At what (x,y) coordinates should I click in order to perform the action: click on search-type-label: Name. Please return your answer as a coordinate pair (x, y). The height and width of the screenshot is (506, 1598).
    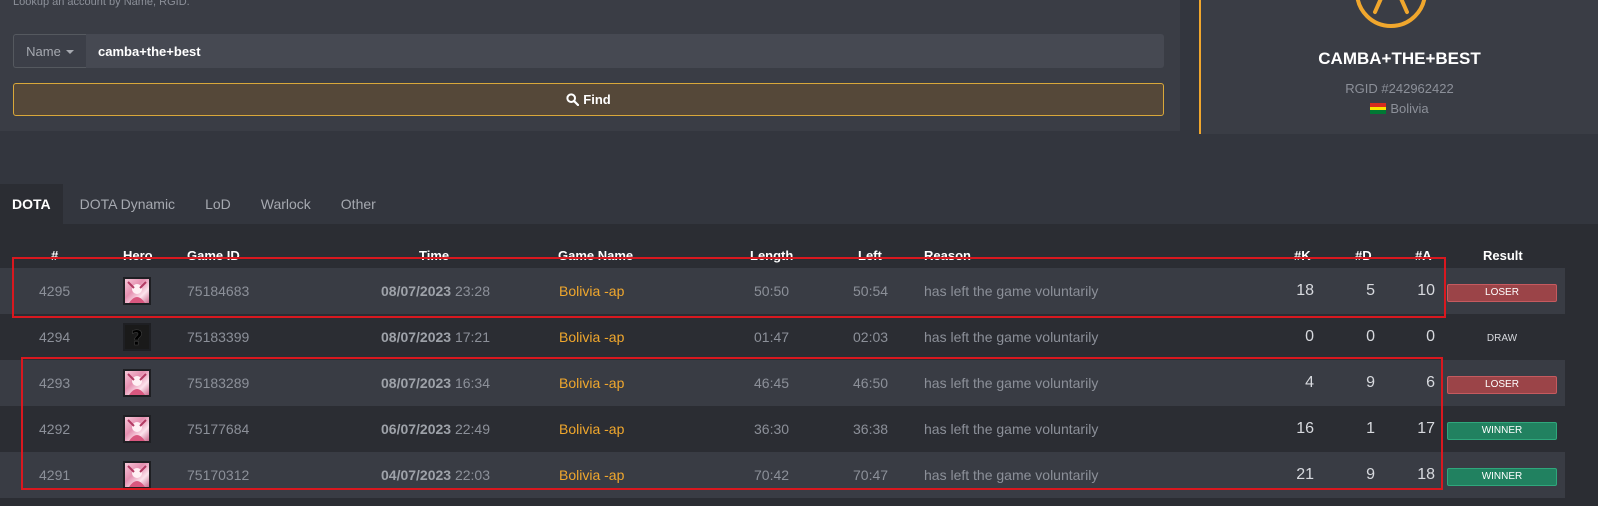
    Looking at the image, I should click on (43, 51).